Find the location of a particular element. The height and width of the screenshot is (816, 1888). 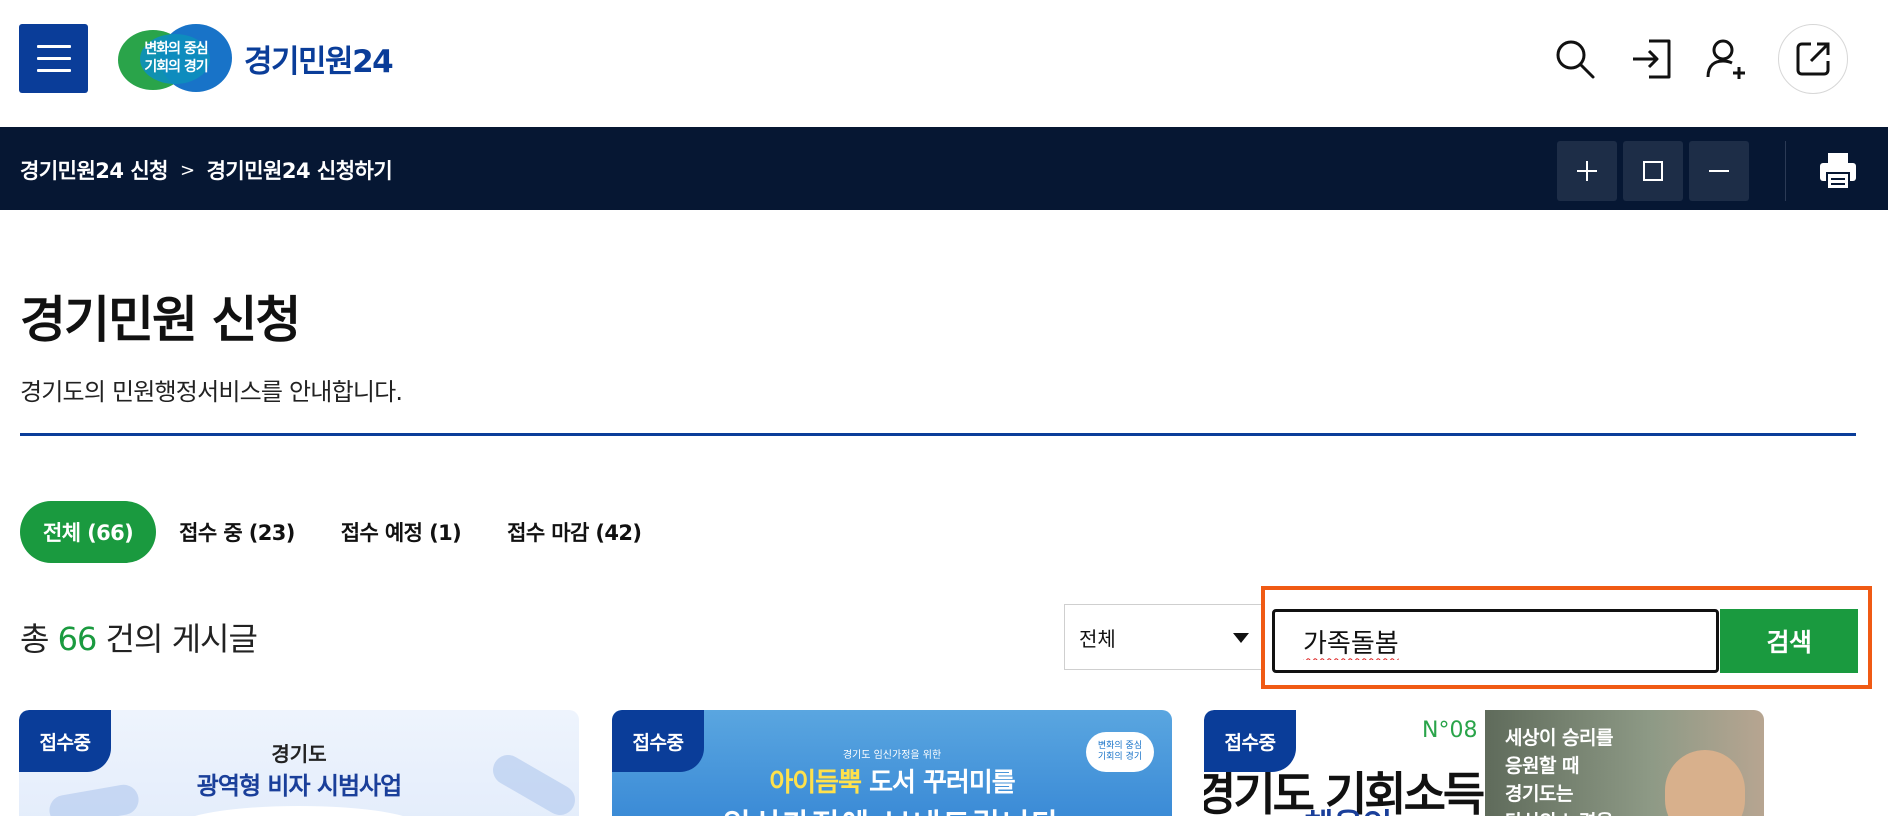

photo-text-line: 경기도는 is located at coordinates (1539, 794).